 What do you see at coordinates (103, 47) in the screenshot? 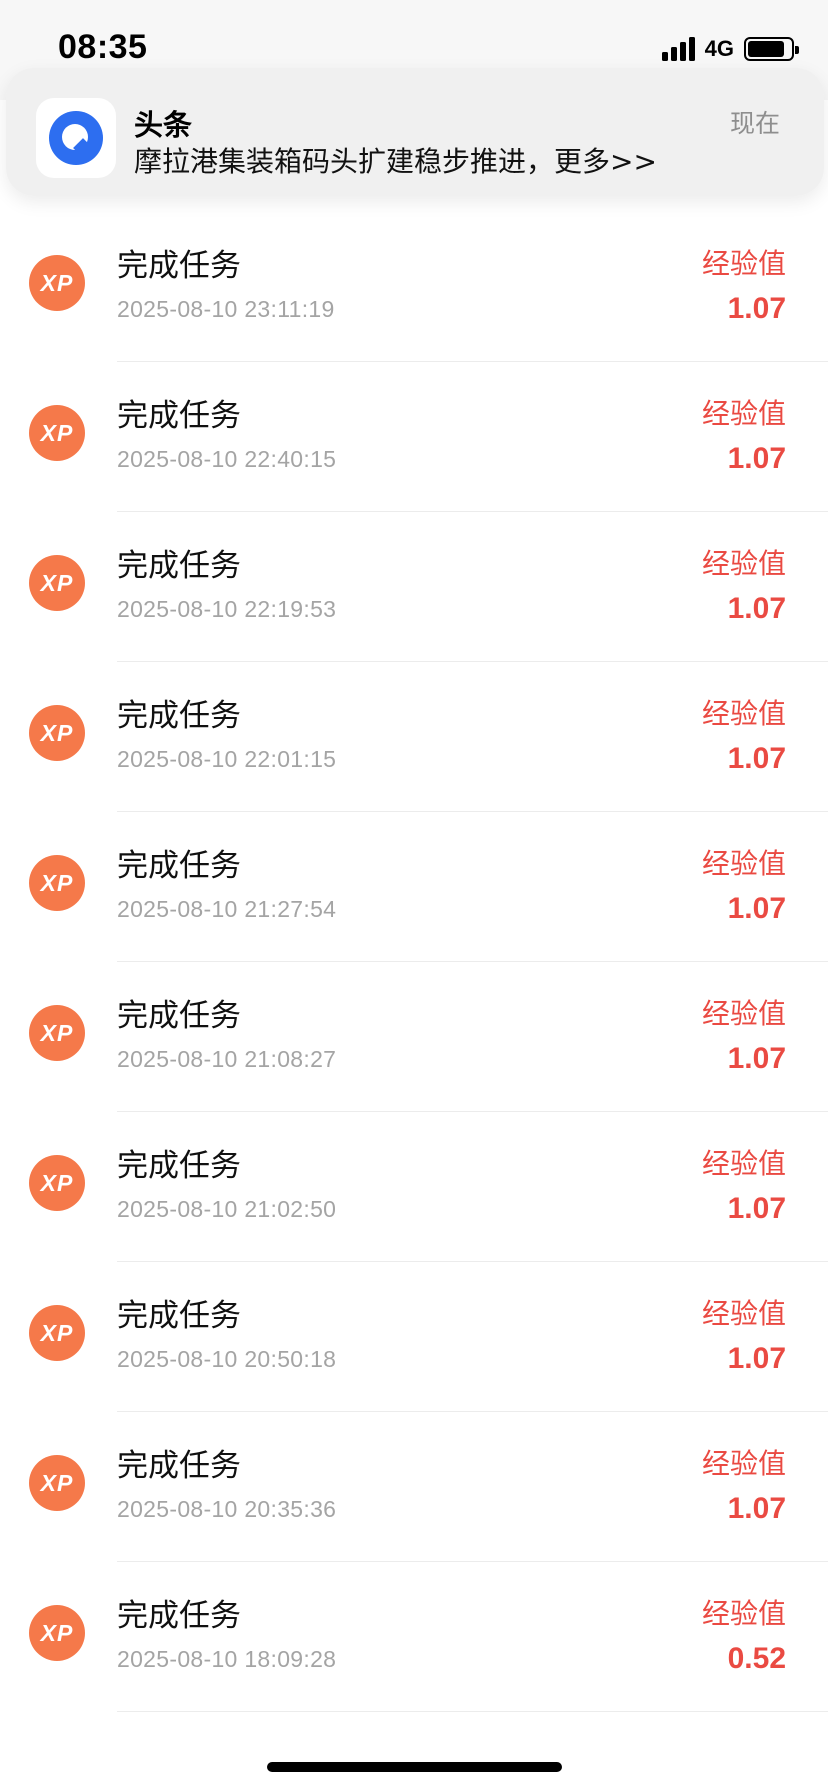
I see `status-time: 08:35` at bounding box center [103, 47].